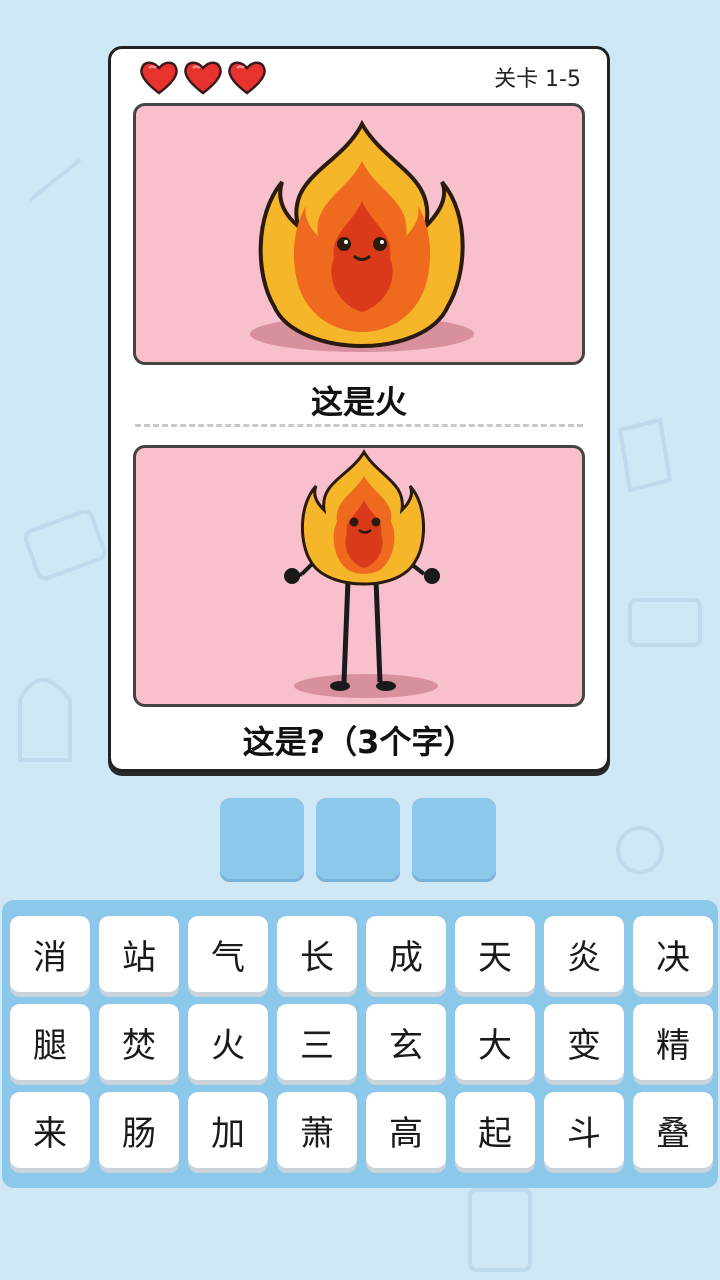  I want to click on character-key: 来, so click(50, 1130).